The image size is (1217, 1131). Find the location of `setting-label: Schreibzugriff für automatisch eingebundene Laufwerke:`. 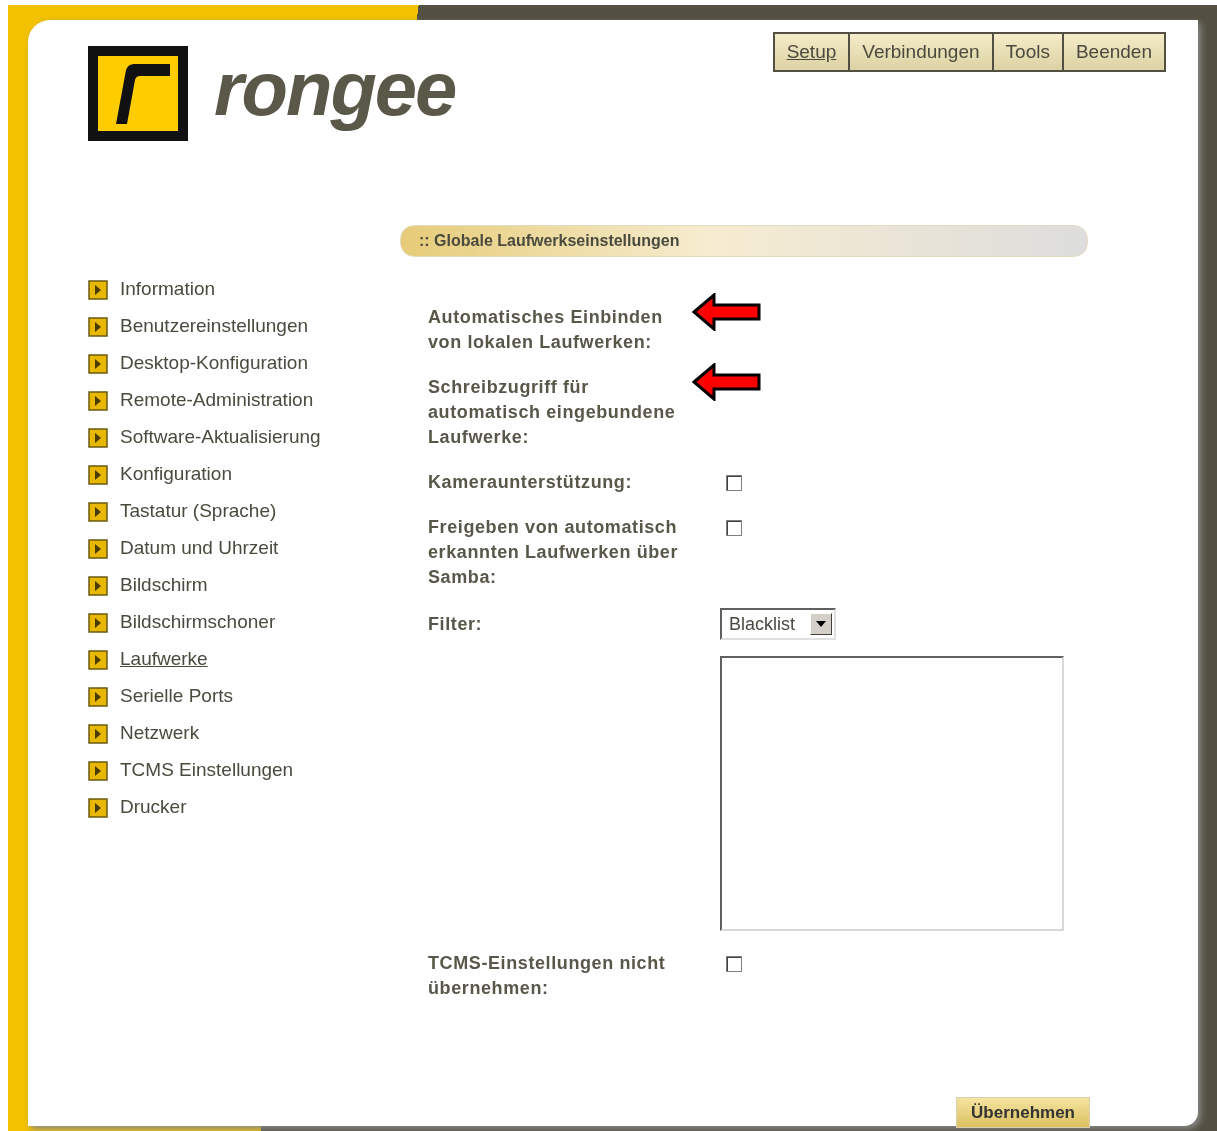

setting-label: Schreibzugriff für automatisch eingebundene Laufwerke: is located at coordinates (552, 412).